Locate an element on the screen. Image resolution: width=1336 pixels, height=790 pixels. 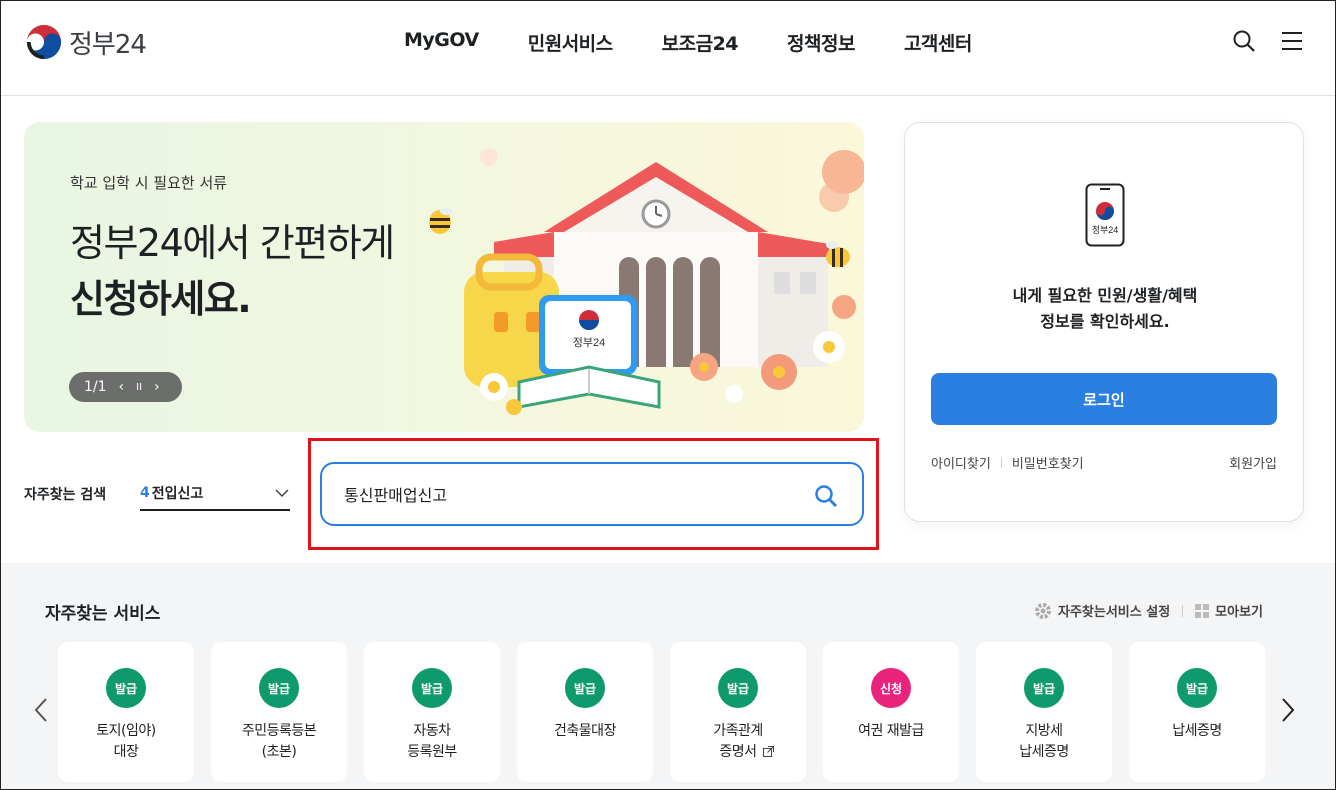
banner-pager: 1/1 ‹ II › is located at coordinates (125, 387).